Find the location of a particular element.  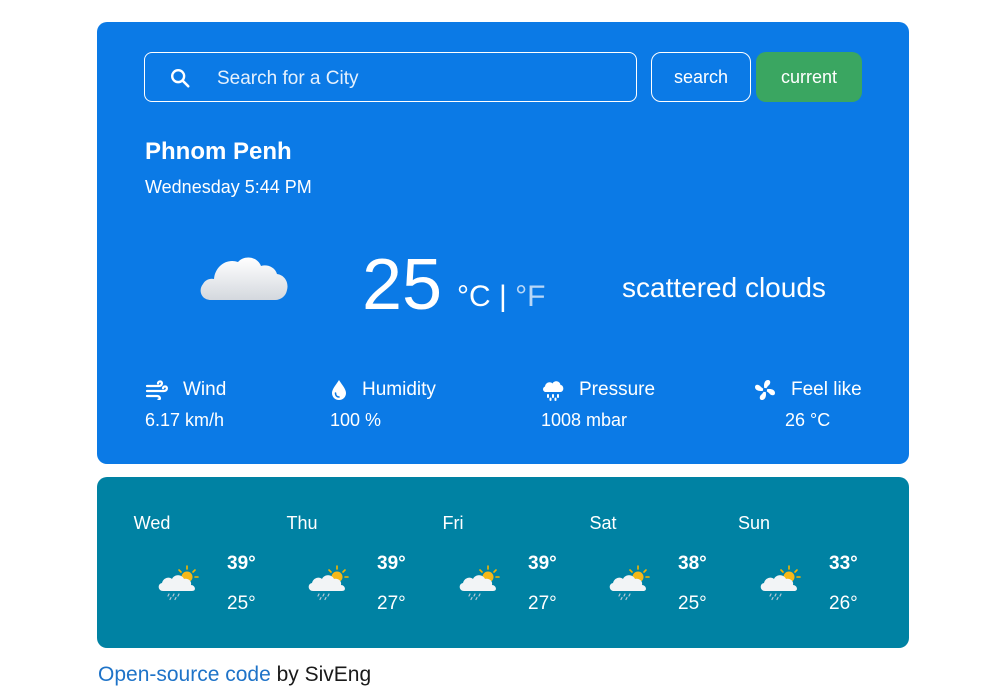

forecast-day: Sat 38° 25° is located at coordinates (627, 562).